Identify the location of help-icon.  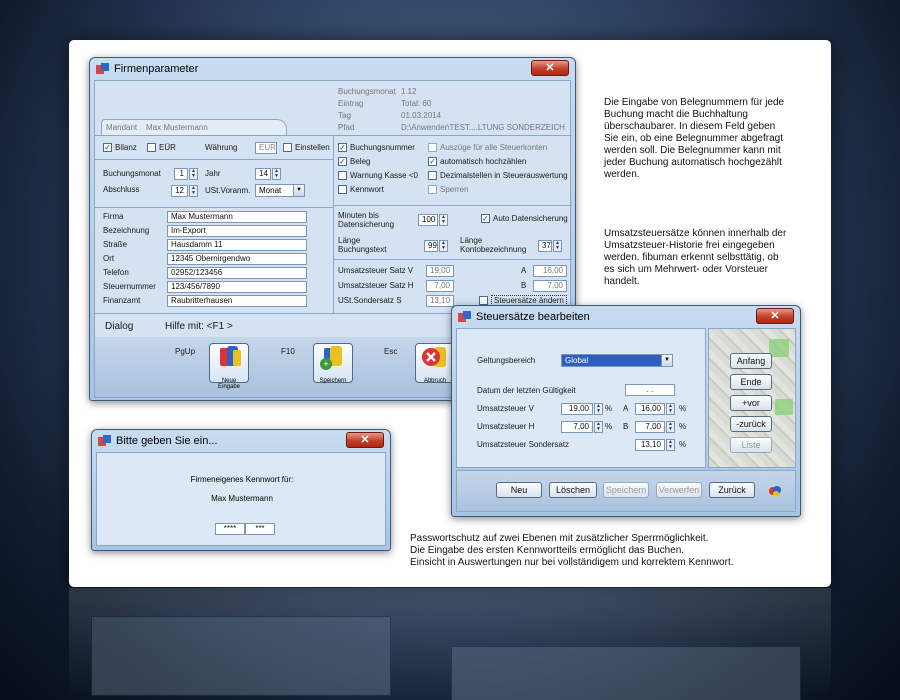
(775, 491).